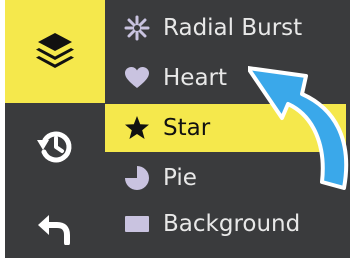  I want to click on menu-item-background: Background, so click(225, 224).